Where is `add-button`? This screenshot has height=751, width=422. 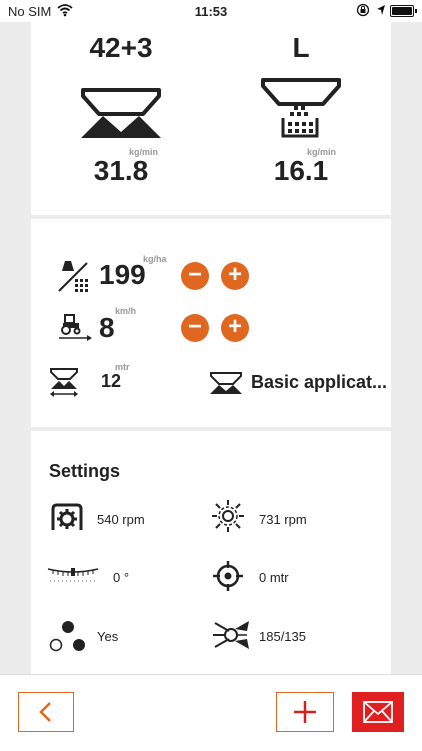
add-button is located at coordinates (305, 712).